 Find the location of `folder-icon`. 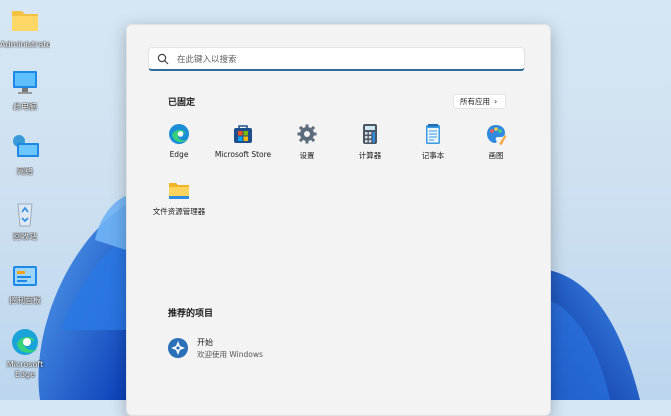

folder-icon is located at coordinates (25, 22).